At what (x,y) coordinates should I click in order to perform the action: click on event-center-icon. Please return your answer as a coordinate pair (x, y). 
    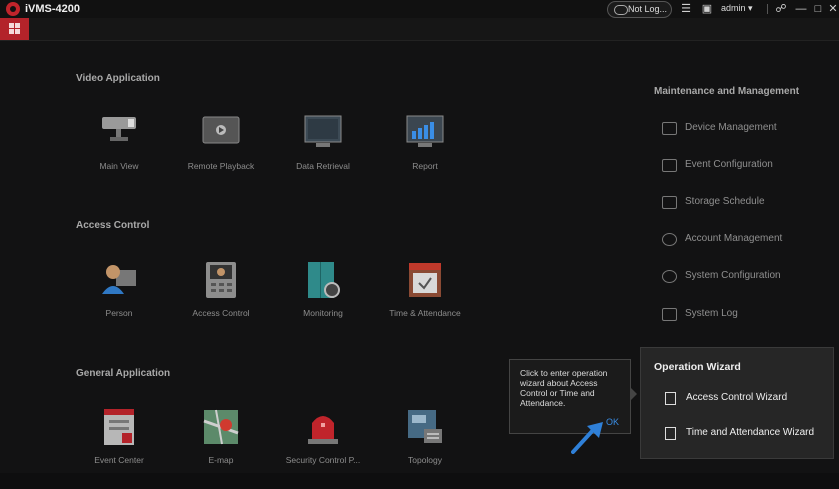
    Looking at the image, I should click on (119, 427).